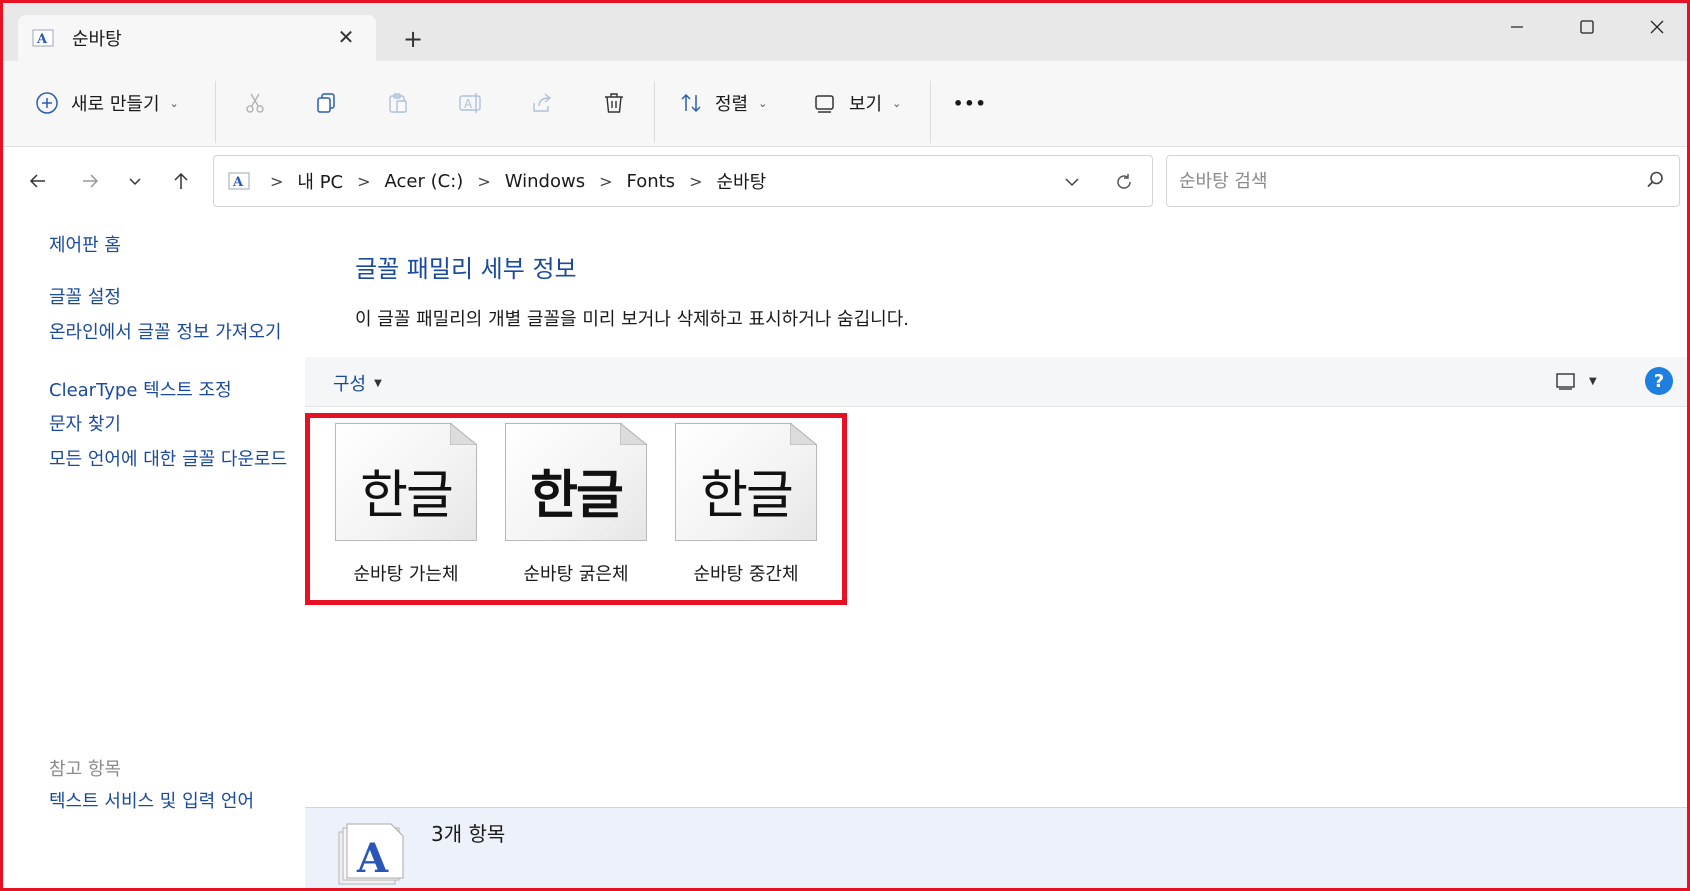  I want to click on new-button: 새로 만들기 ⌄, so click(107, 103).